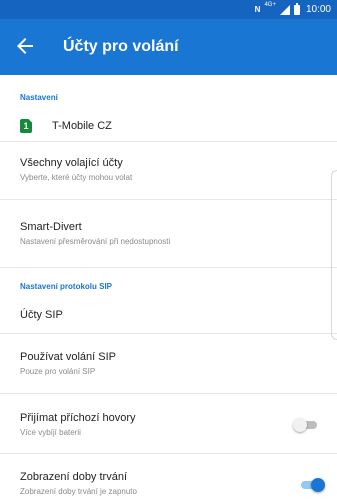  What do you see at coordinates (74, 477) in the screenshot?
I see `call-duration-title: Zobrazení doby trvání` at bounding box center [74, 477].